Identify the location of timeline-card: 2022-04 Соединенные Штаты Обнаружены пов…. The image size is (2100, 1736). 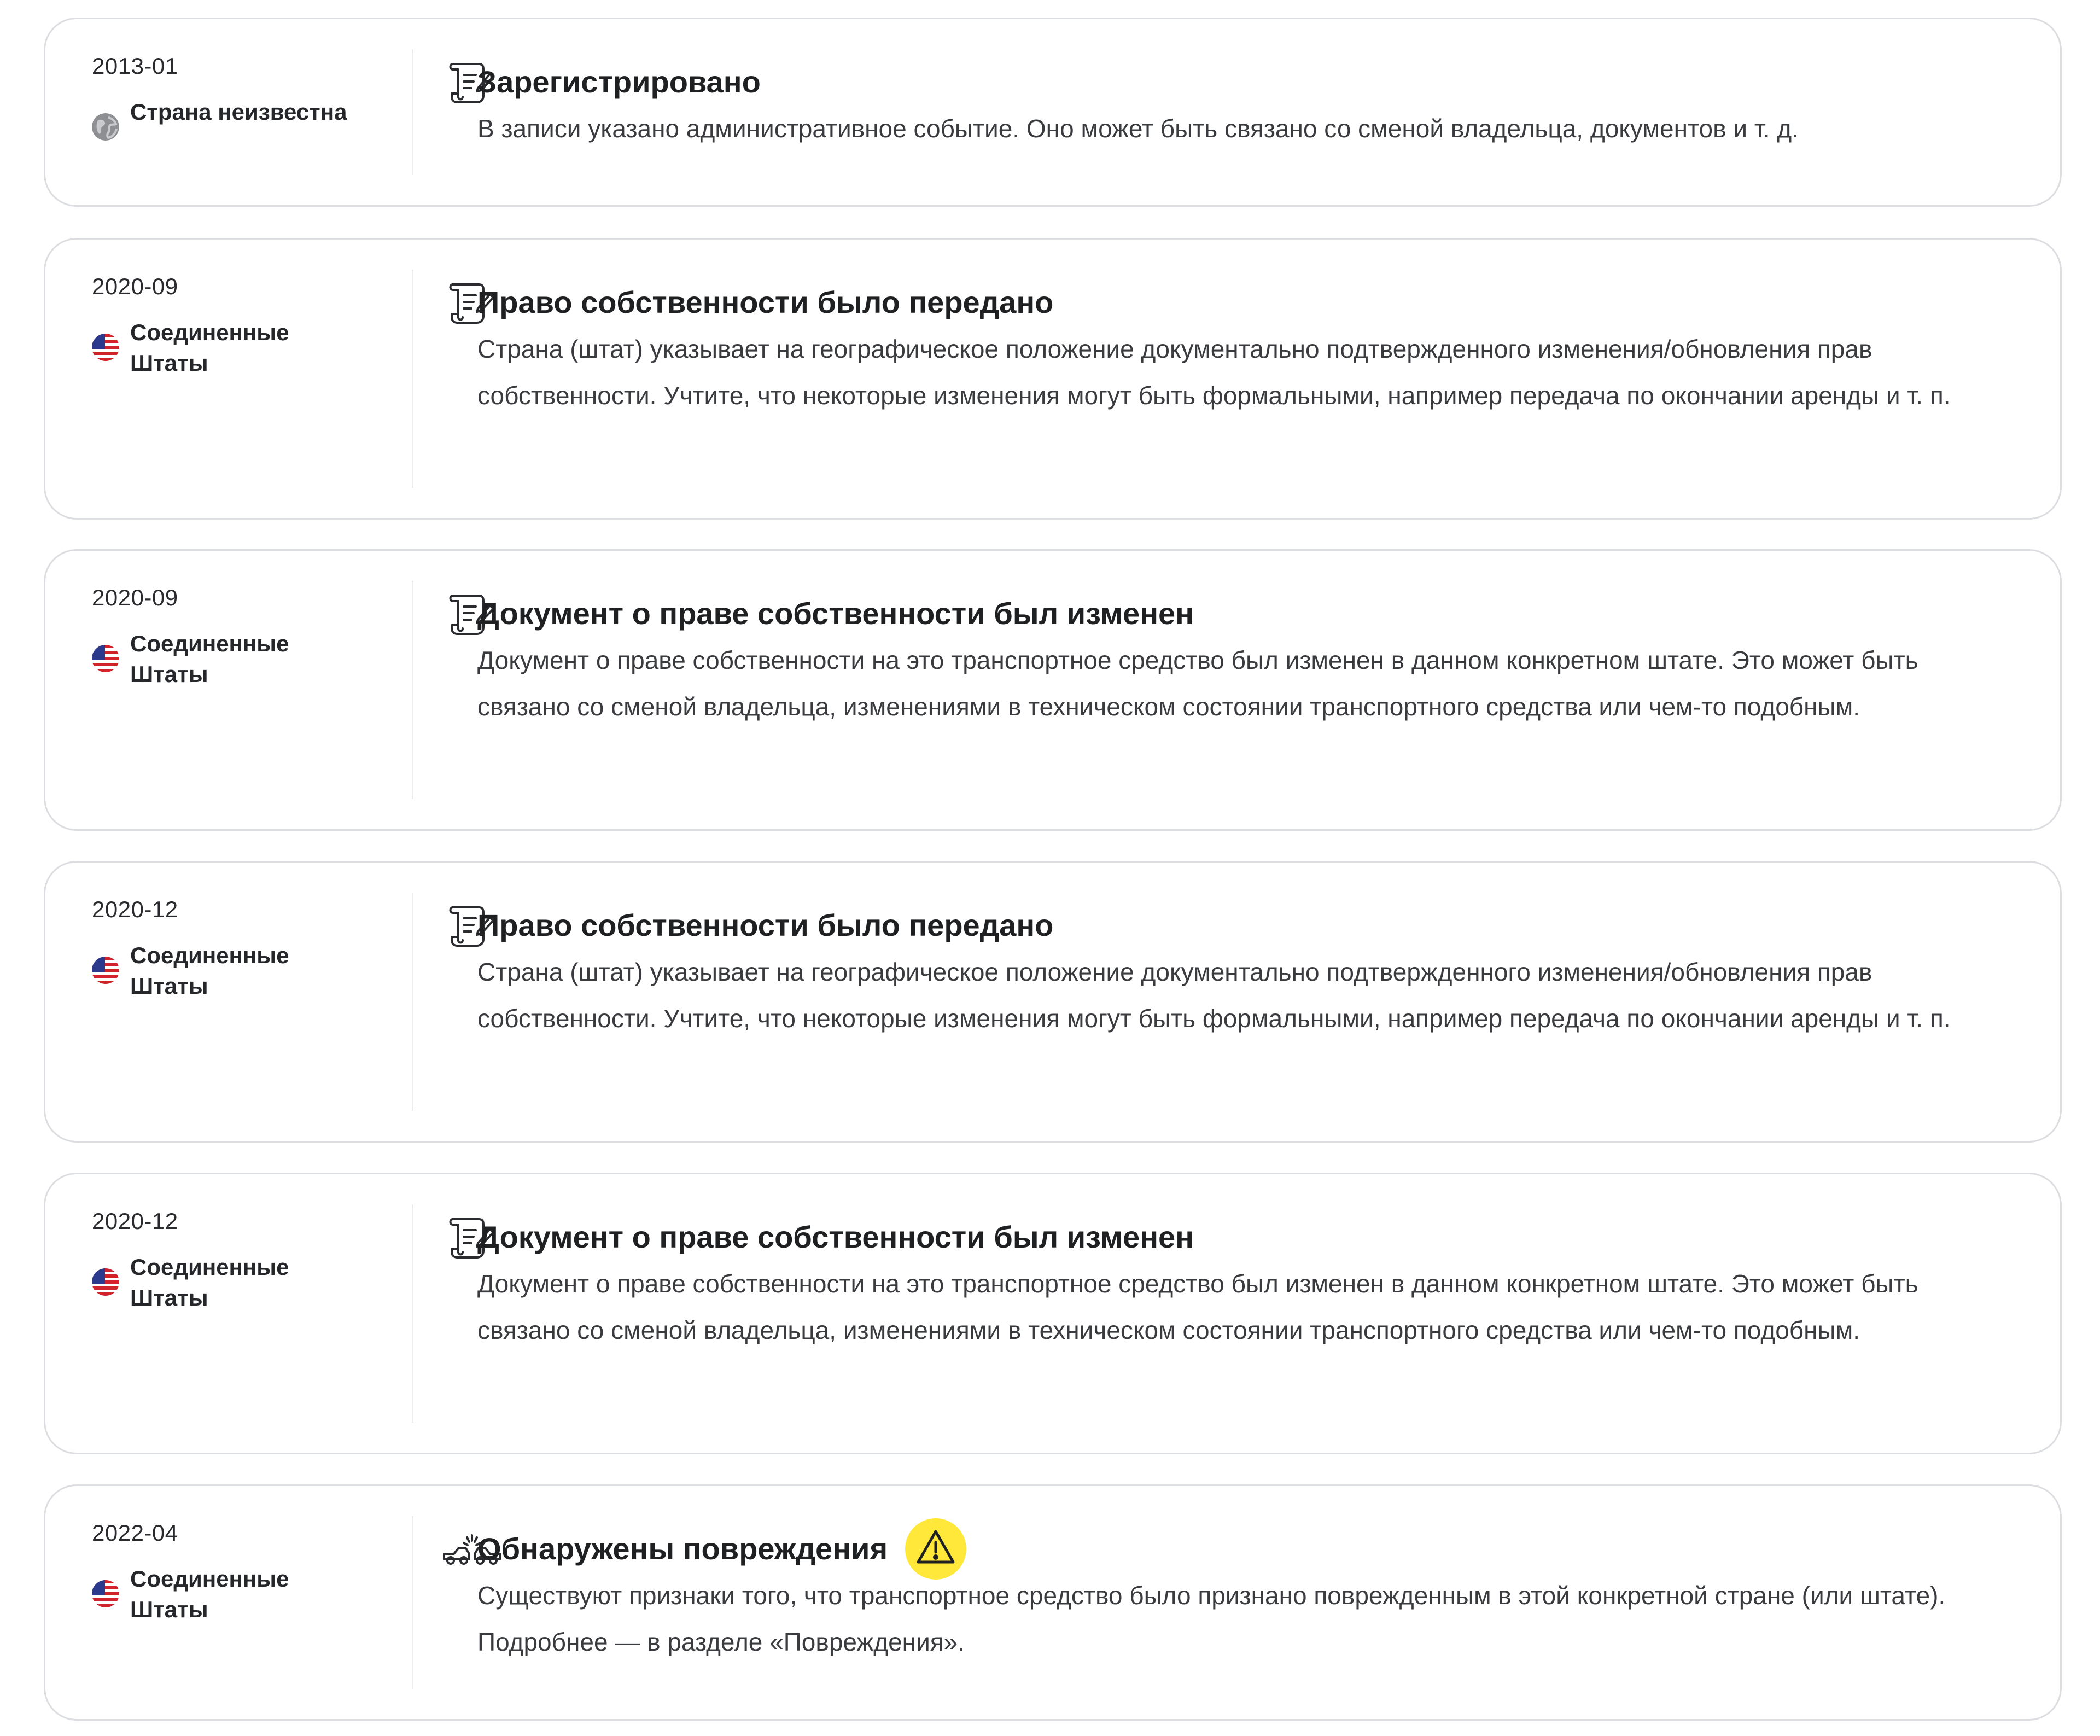
(1053, 1602).